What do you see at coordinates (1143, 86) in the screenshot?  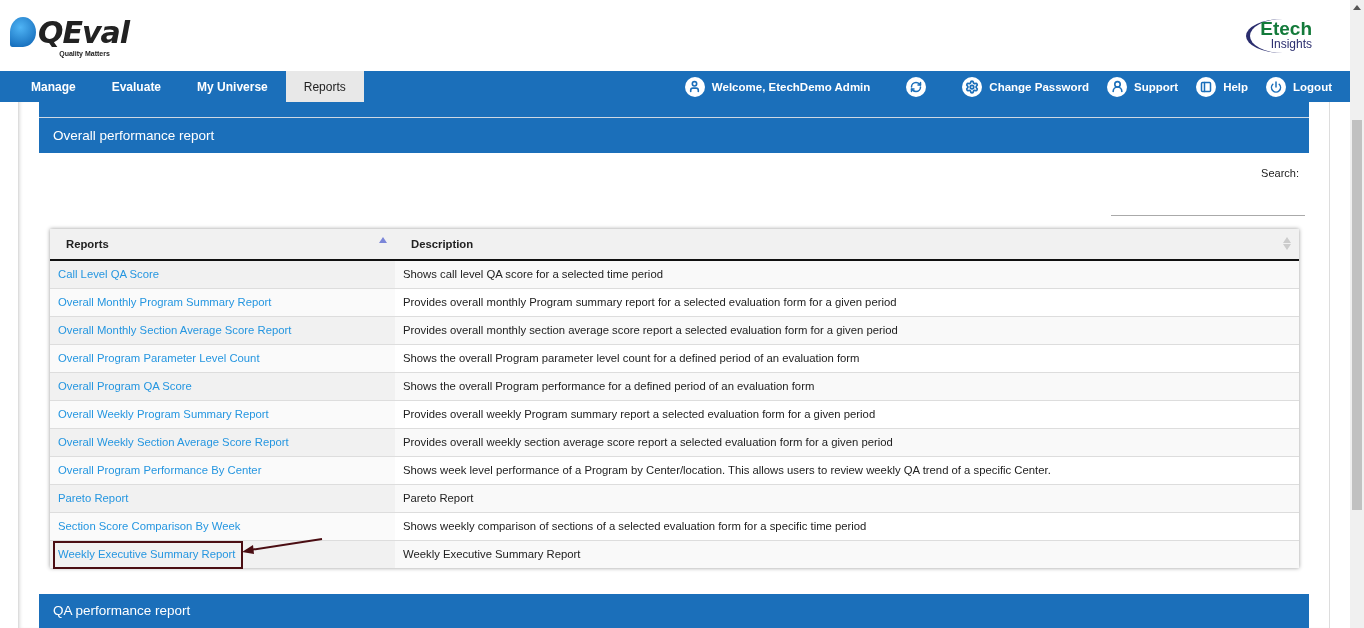 I see `nav-link: Support` at bounding box center [1143, 86].